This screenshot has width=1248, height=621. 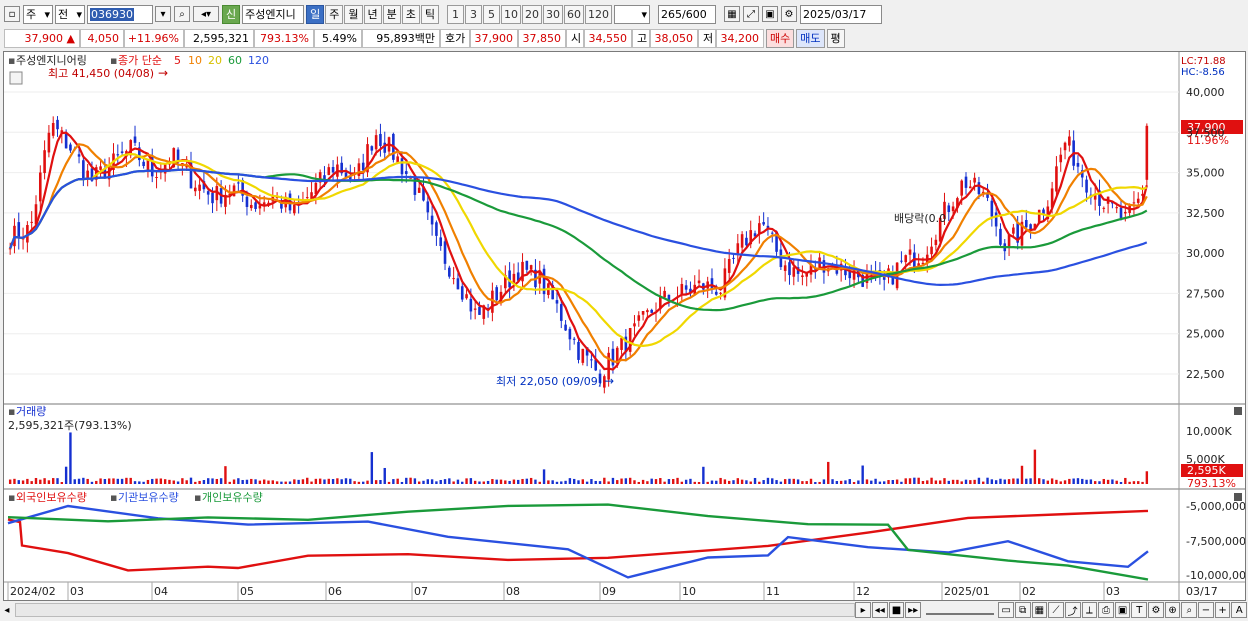 What do you see at coordinates (182, 14) in the screenshot?
I see `search-icon: ⌕` at bounding box center [182, 14].